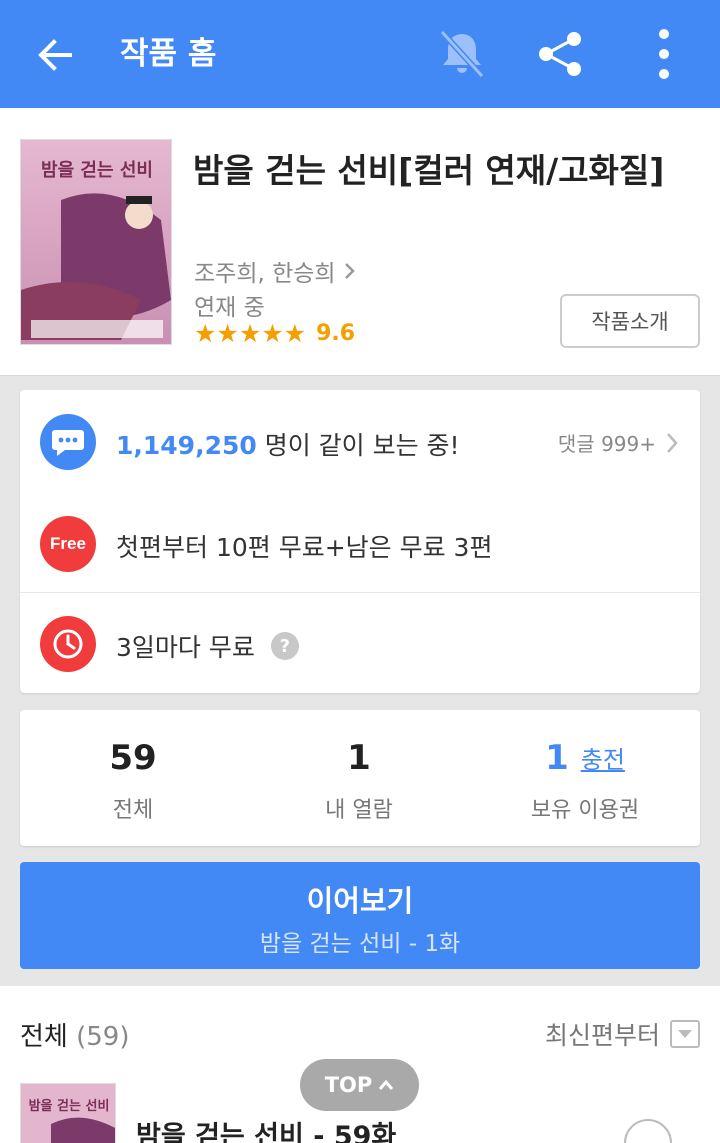 The width and height of the screenshot is (720, 1143). I want to click on stat-viewed-label: 내 열람, so click(359, 810).